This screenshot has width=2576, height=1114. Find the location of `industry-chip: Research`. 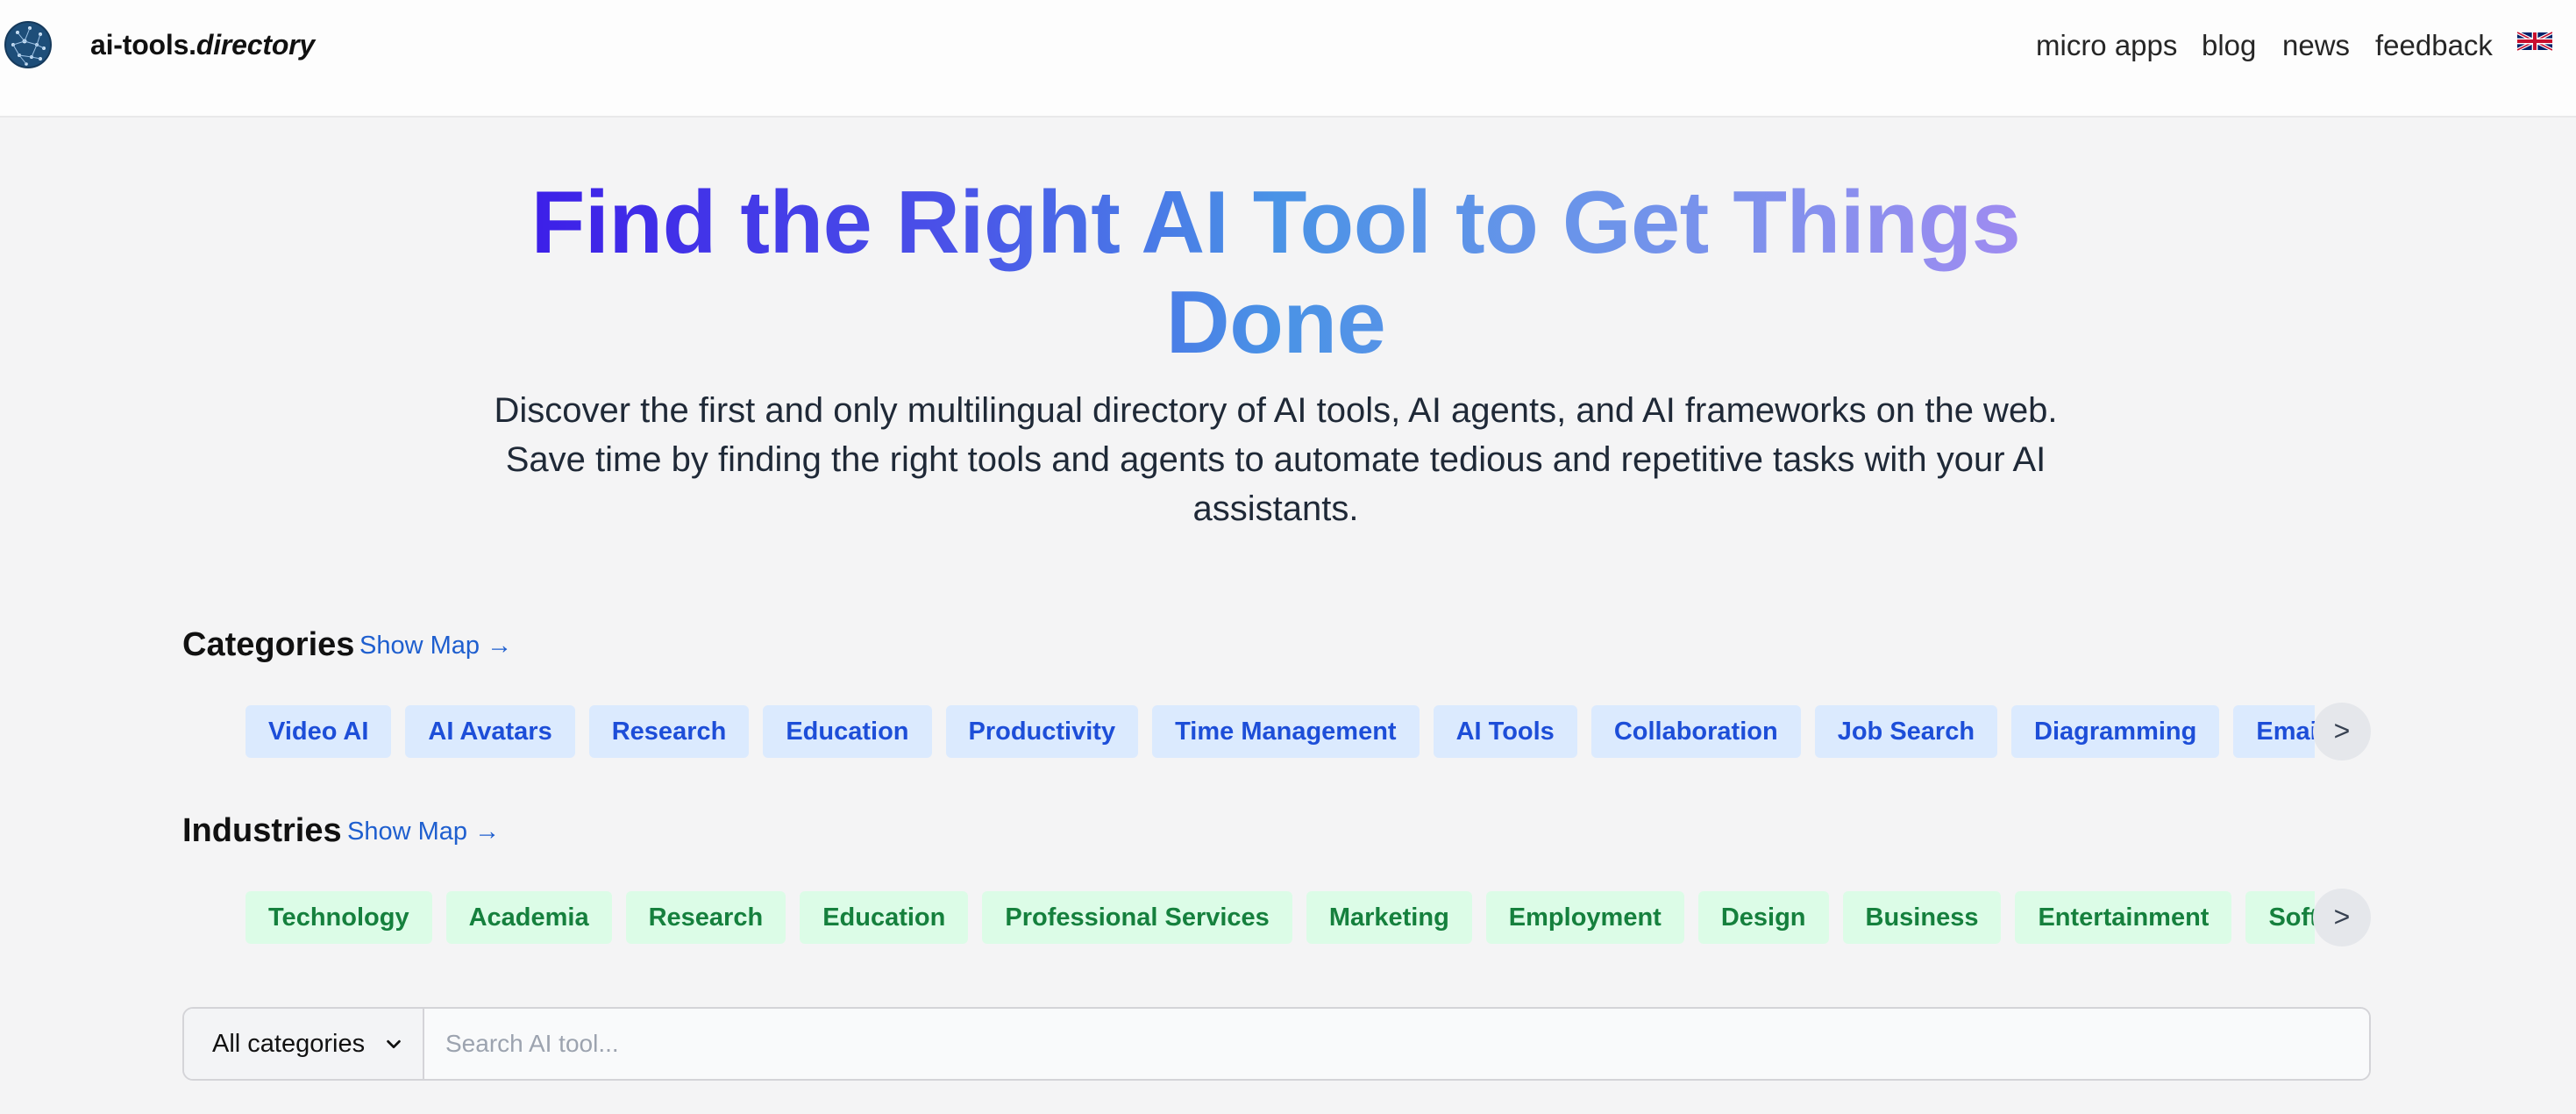

industry-chip: Research is located at coordinates (705, 917).